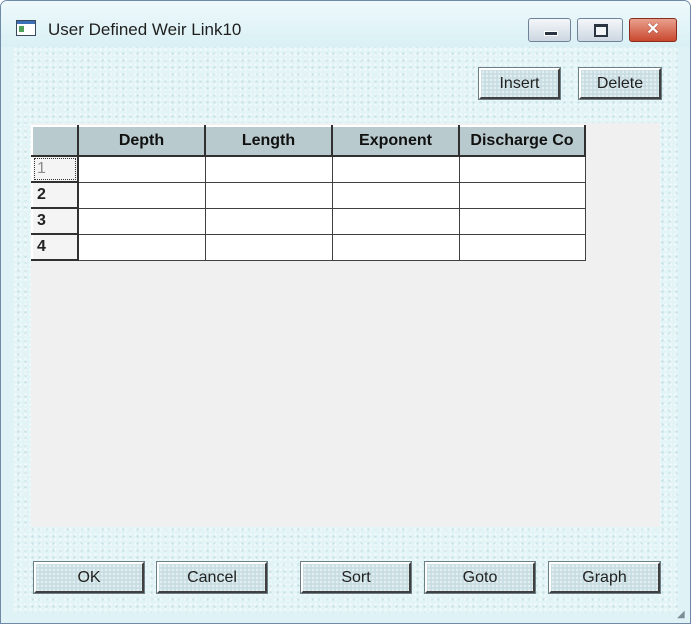 The height and width of the screenshot is (624, 691). What do you see at coordinates (26, 28) in the screenshot?
I see `window-app-icon` at bounding box center [26, 28].